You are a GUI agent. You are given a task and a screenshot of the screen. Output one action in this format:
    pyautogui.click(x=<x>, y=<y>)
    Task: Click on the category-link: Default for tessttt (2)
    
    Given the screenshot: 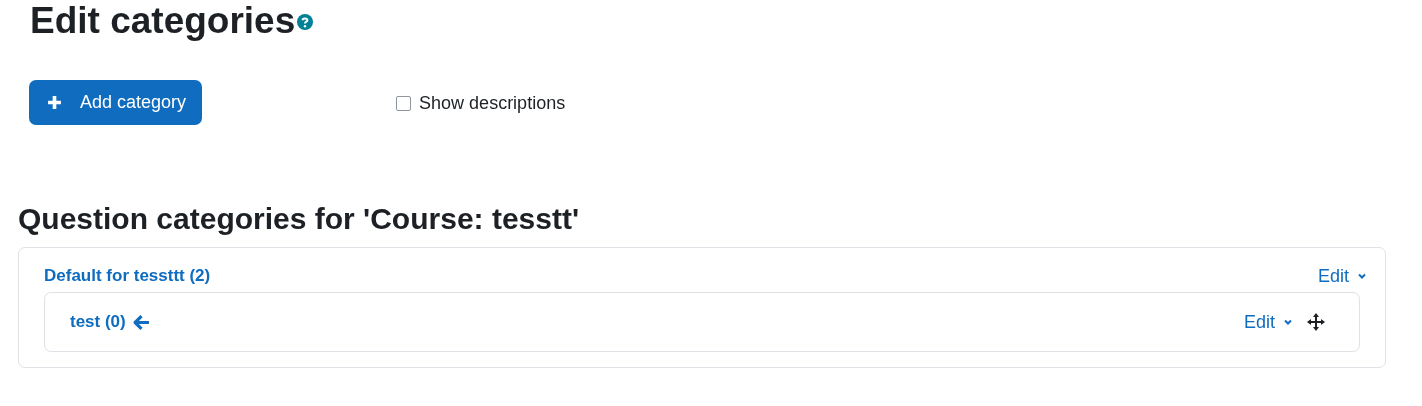 What is the action you would take?
    pyautogui.click(x=127, y=276)
    